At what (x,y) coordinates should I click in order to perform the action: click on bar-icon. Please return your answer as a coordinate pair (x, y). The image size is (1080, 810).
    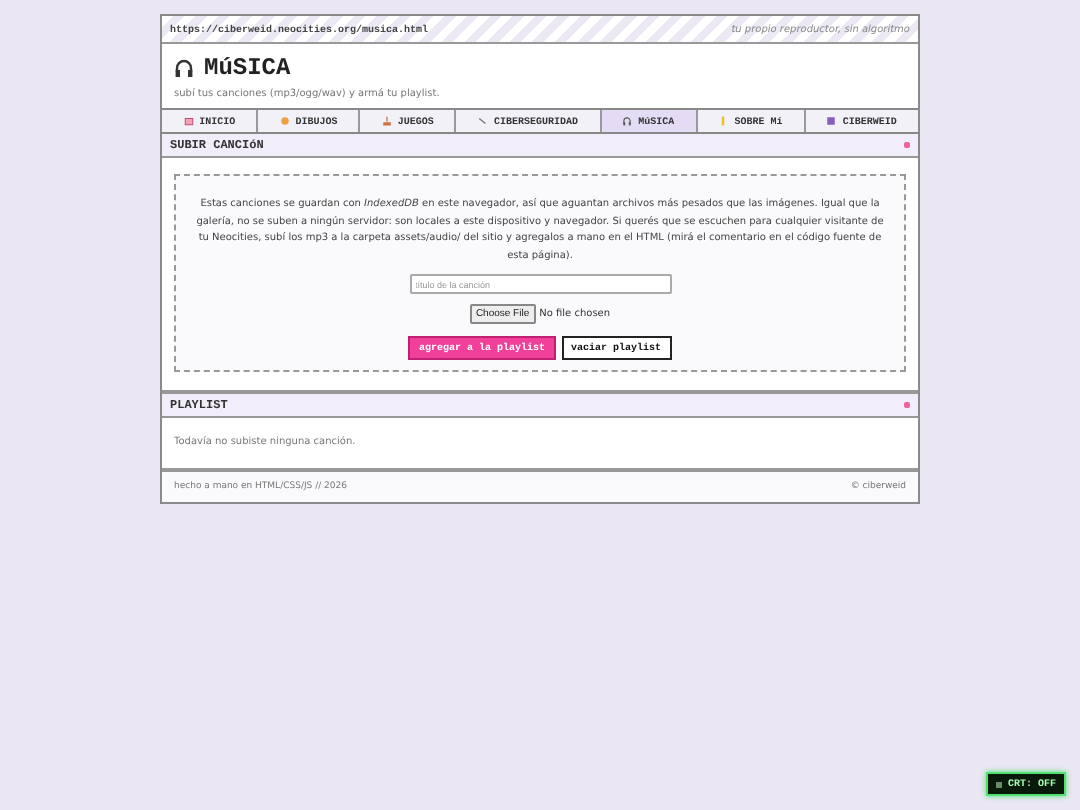
    Looking at the image, I should click on (723, 121).